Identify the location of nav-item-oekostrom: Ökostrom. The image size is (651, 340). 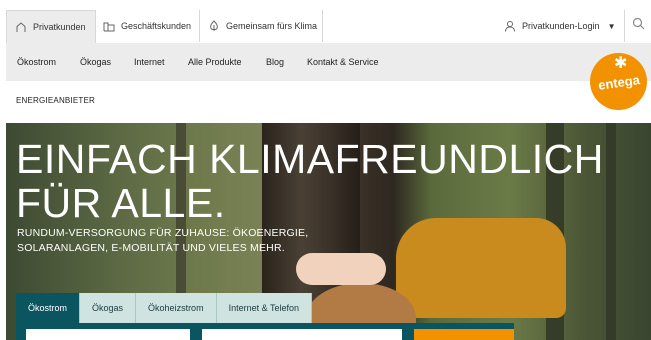
(36, 62).